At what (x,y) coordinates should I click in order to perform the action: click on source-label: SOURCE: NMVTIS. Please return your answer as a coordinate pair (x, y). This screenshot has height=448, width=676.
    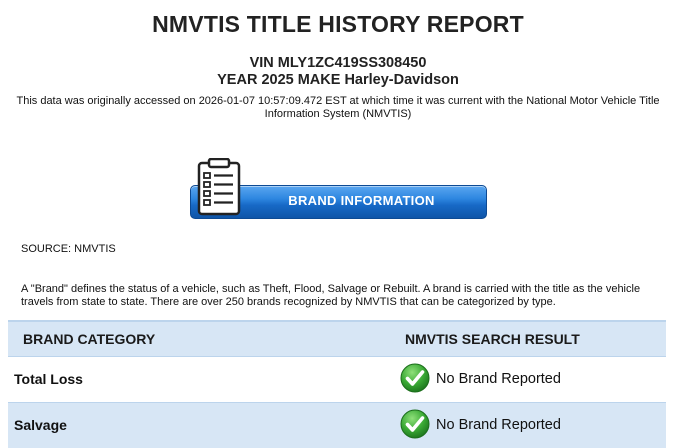
    Looking at the image, I should click on (68, 249).